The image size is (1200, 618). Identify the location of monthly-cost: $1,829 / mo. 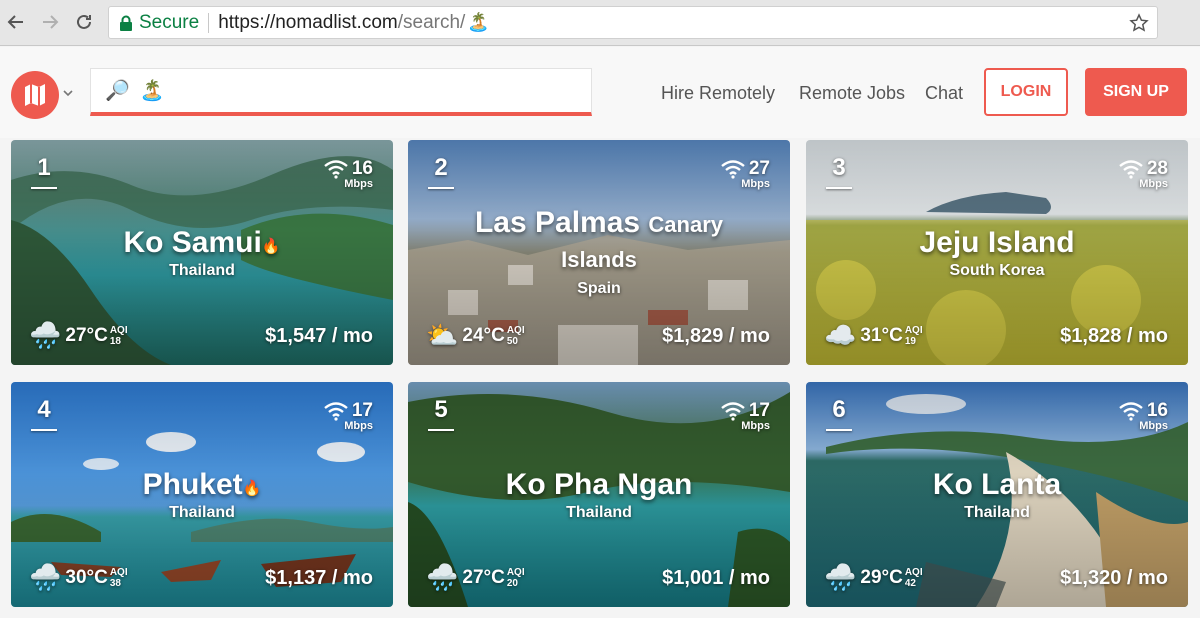
(716, 336).